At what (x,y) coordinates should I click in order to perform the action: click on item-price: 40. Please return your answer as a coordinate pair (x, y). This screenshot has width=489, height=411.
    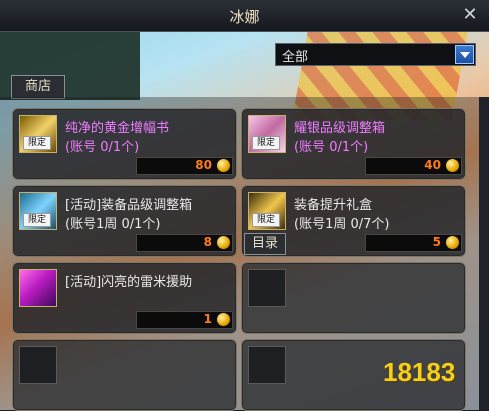
    Looking at the image, I should click on (432, 165).